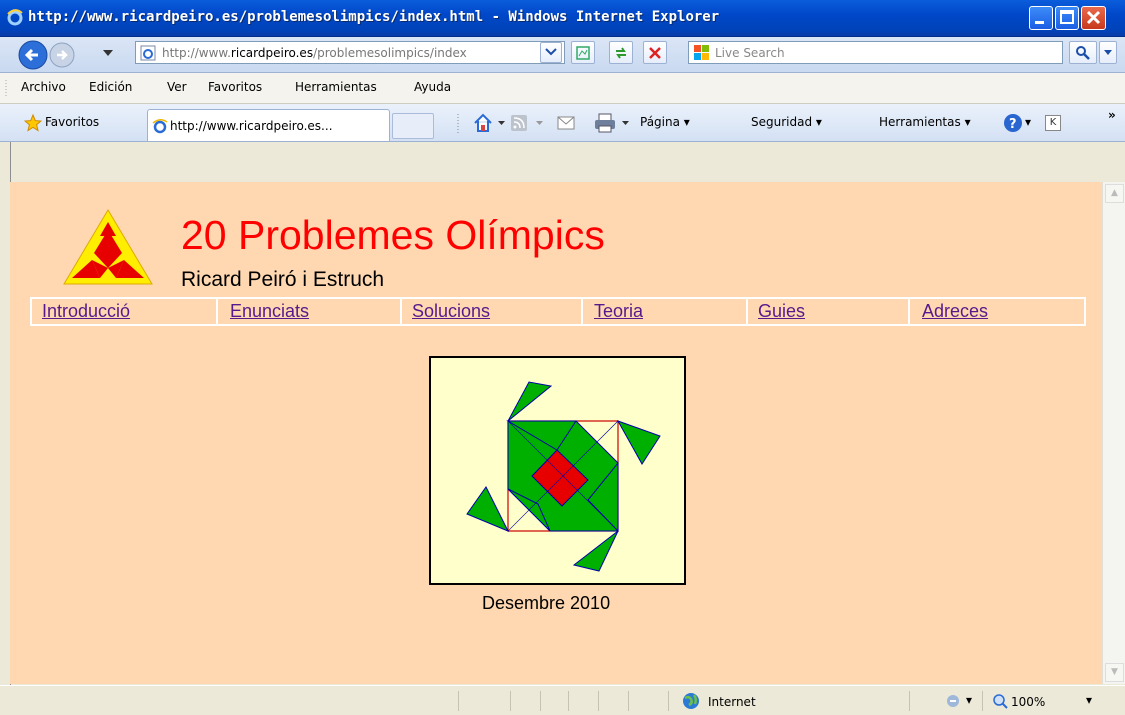 Image resolution: width=1125 pixels, height=715 pixels. What do you see at coordinates (1028, 702) in the screenshot?
I see `zoom-level: 100%` at bounding box center [1028, 702].